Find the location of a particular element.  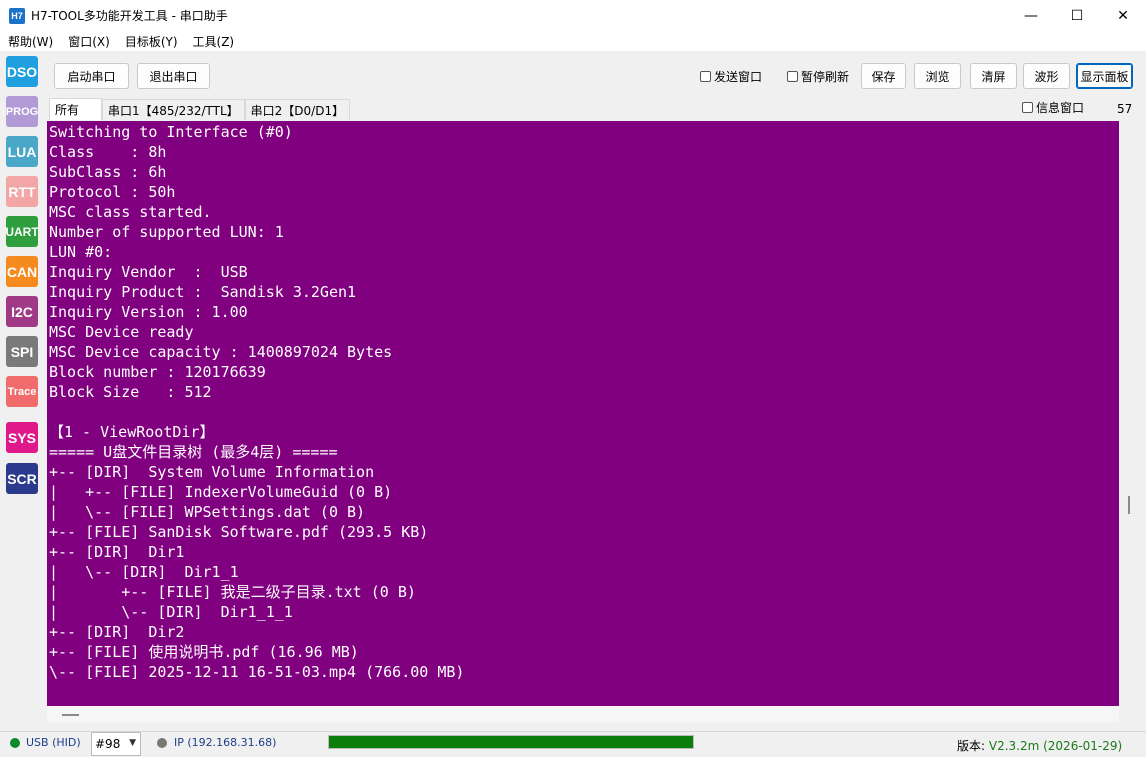

ip-status-icon is located at coordinates (162, 743).